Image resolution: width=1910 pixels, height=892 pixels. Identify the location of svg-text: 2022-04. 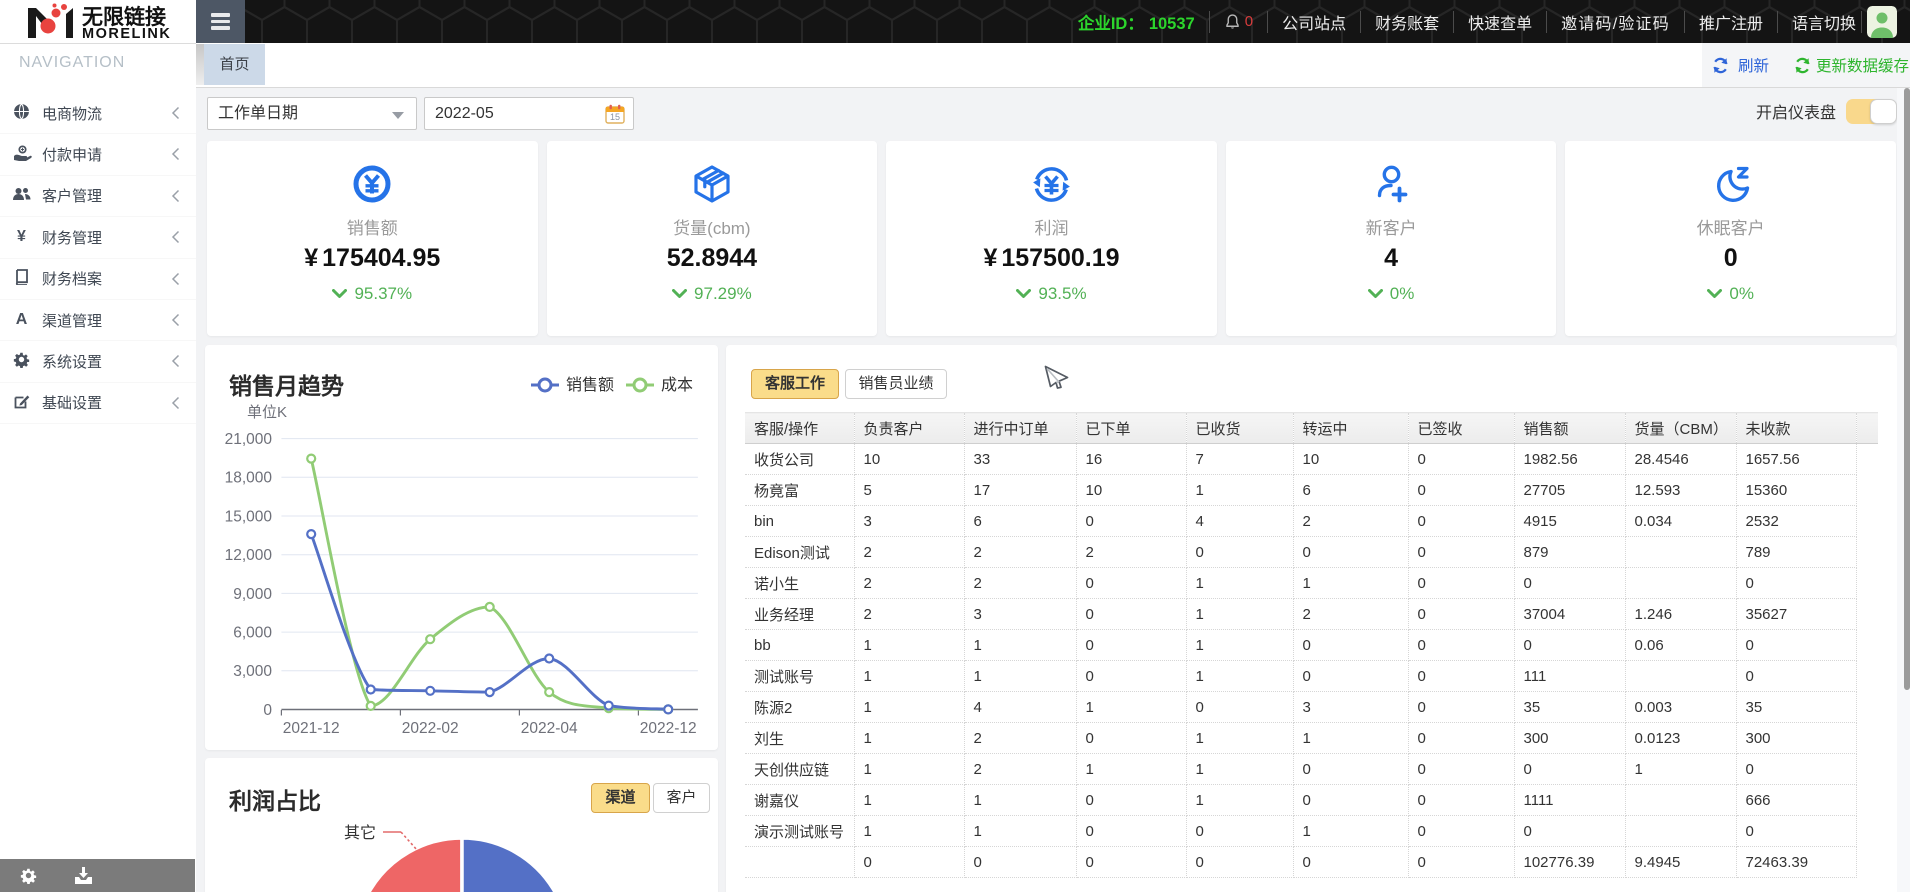
(549, 728).